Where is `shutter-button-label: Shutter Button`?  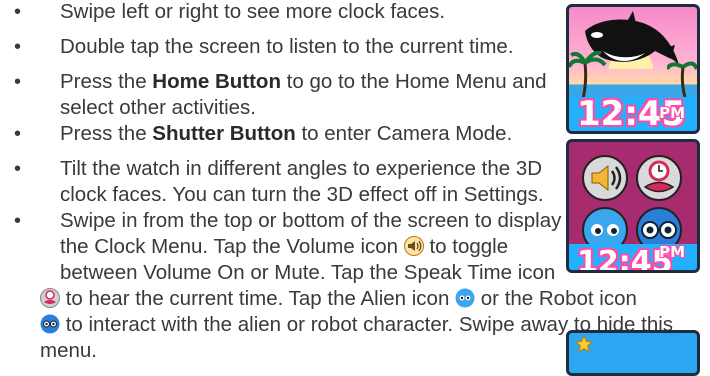 shutter-button-label: Shutter Button is located at coordinates (224, 133).